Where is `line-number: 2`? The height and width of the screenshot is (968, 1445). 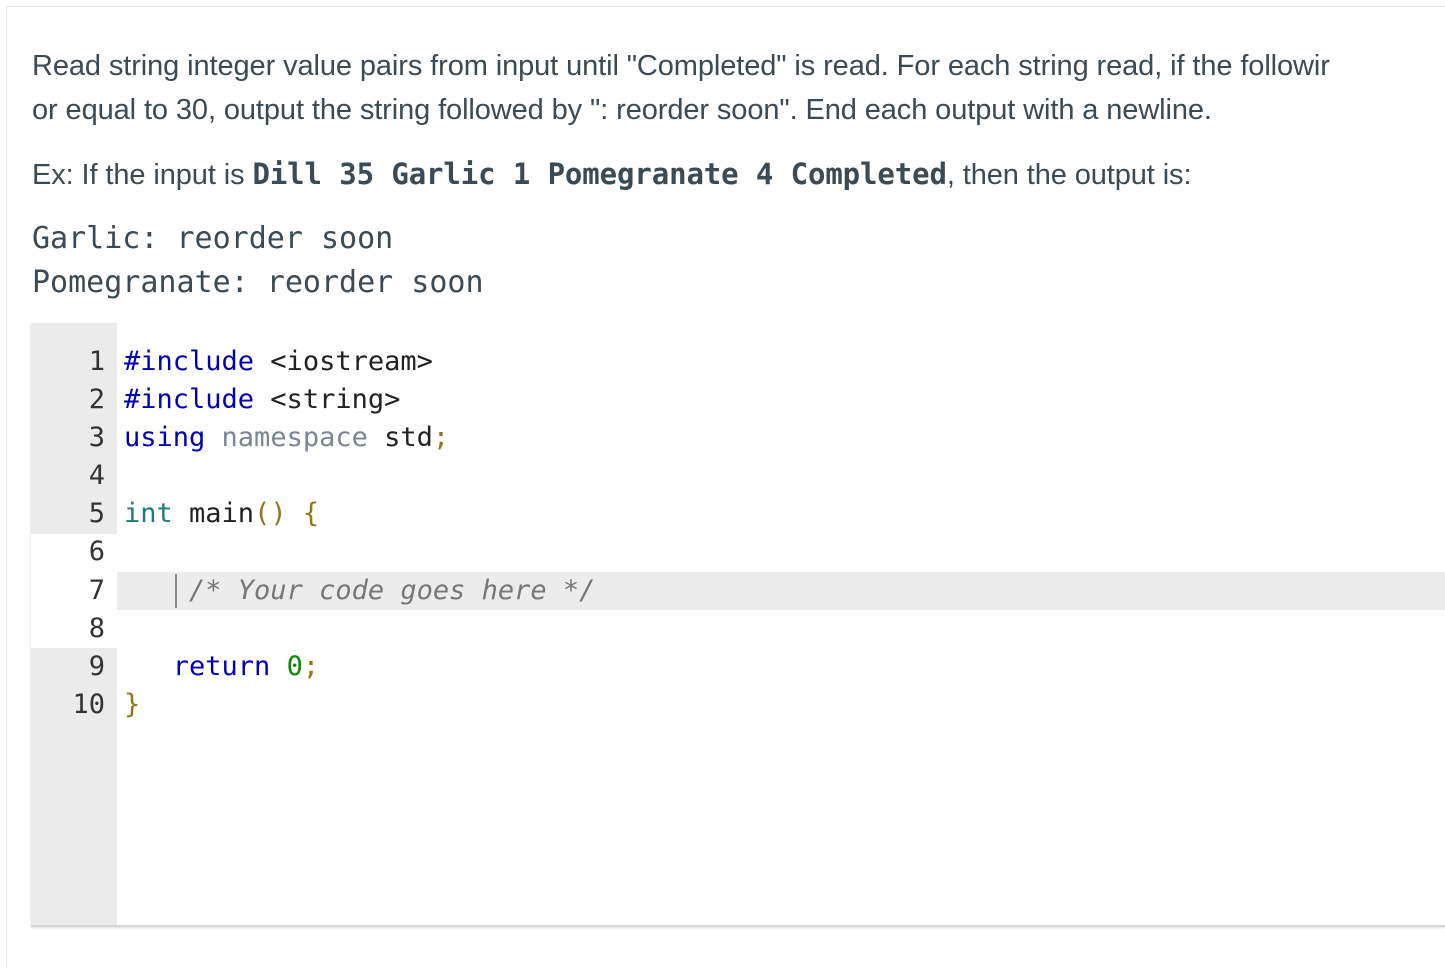
line-number: 2 is located at coordinates (96, 399).